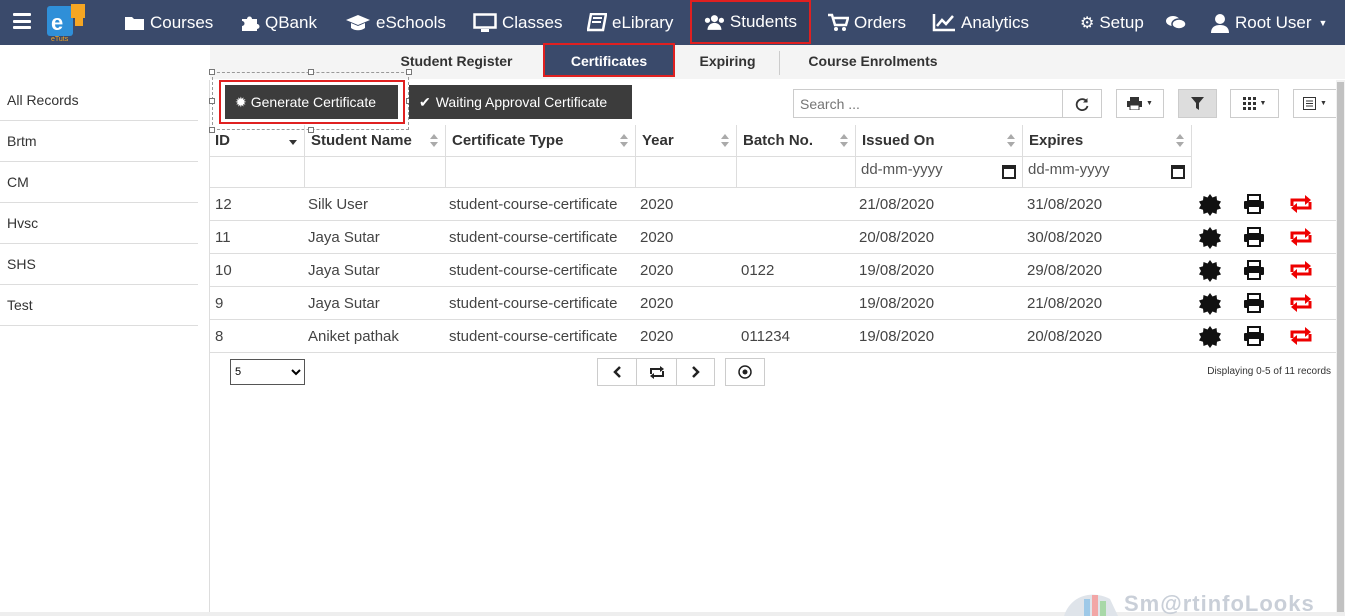 The height and width of the screenshot is (616, 1345). What do you see at coordinates (656, 372) in the screenshot?
I see `reload-page-button` at bounding box center [656, 372].